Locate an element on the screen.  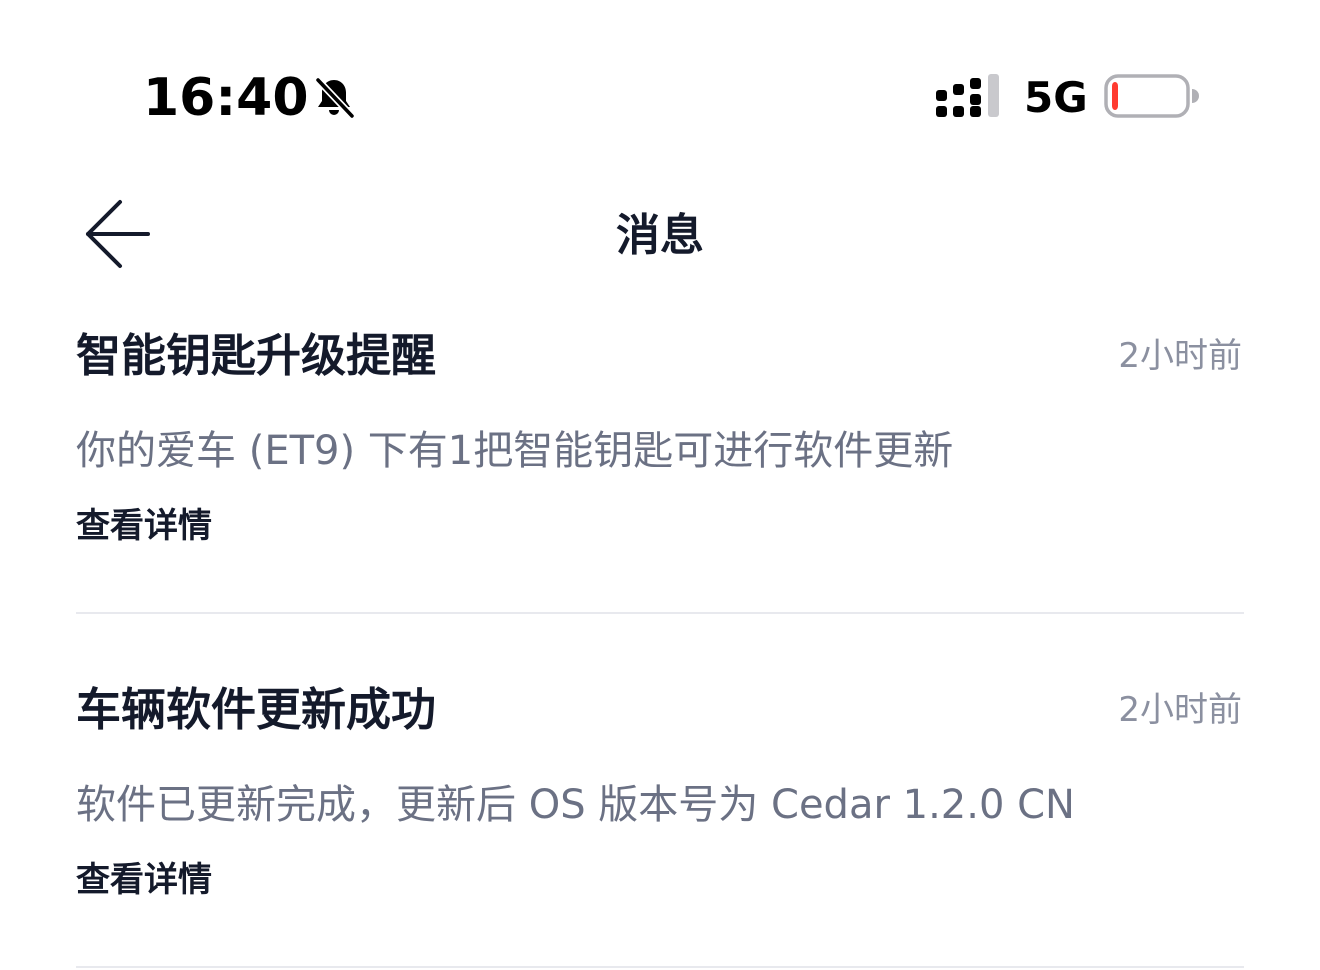
bell-slash-icon is located at coordinates (335, 98).